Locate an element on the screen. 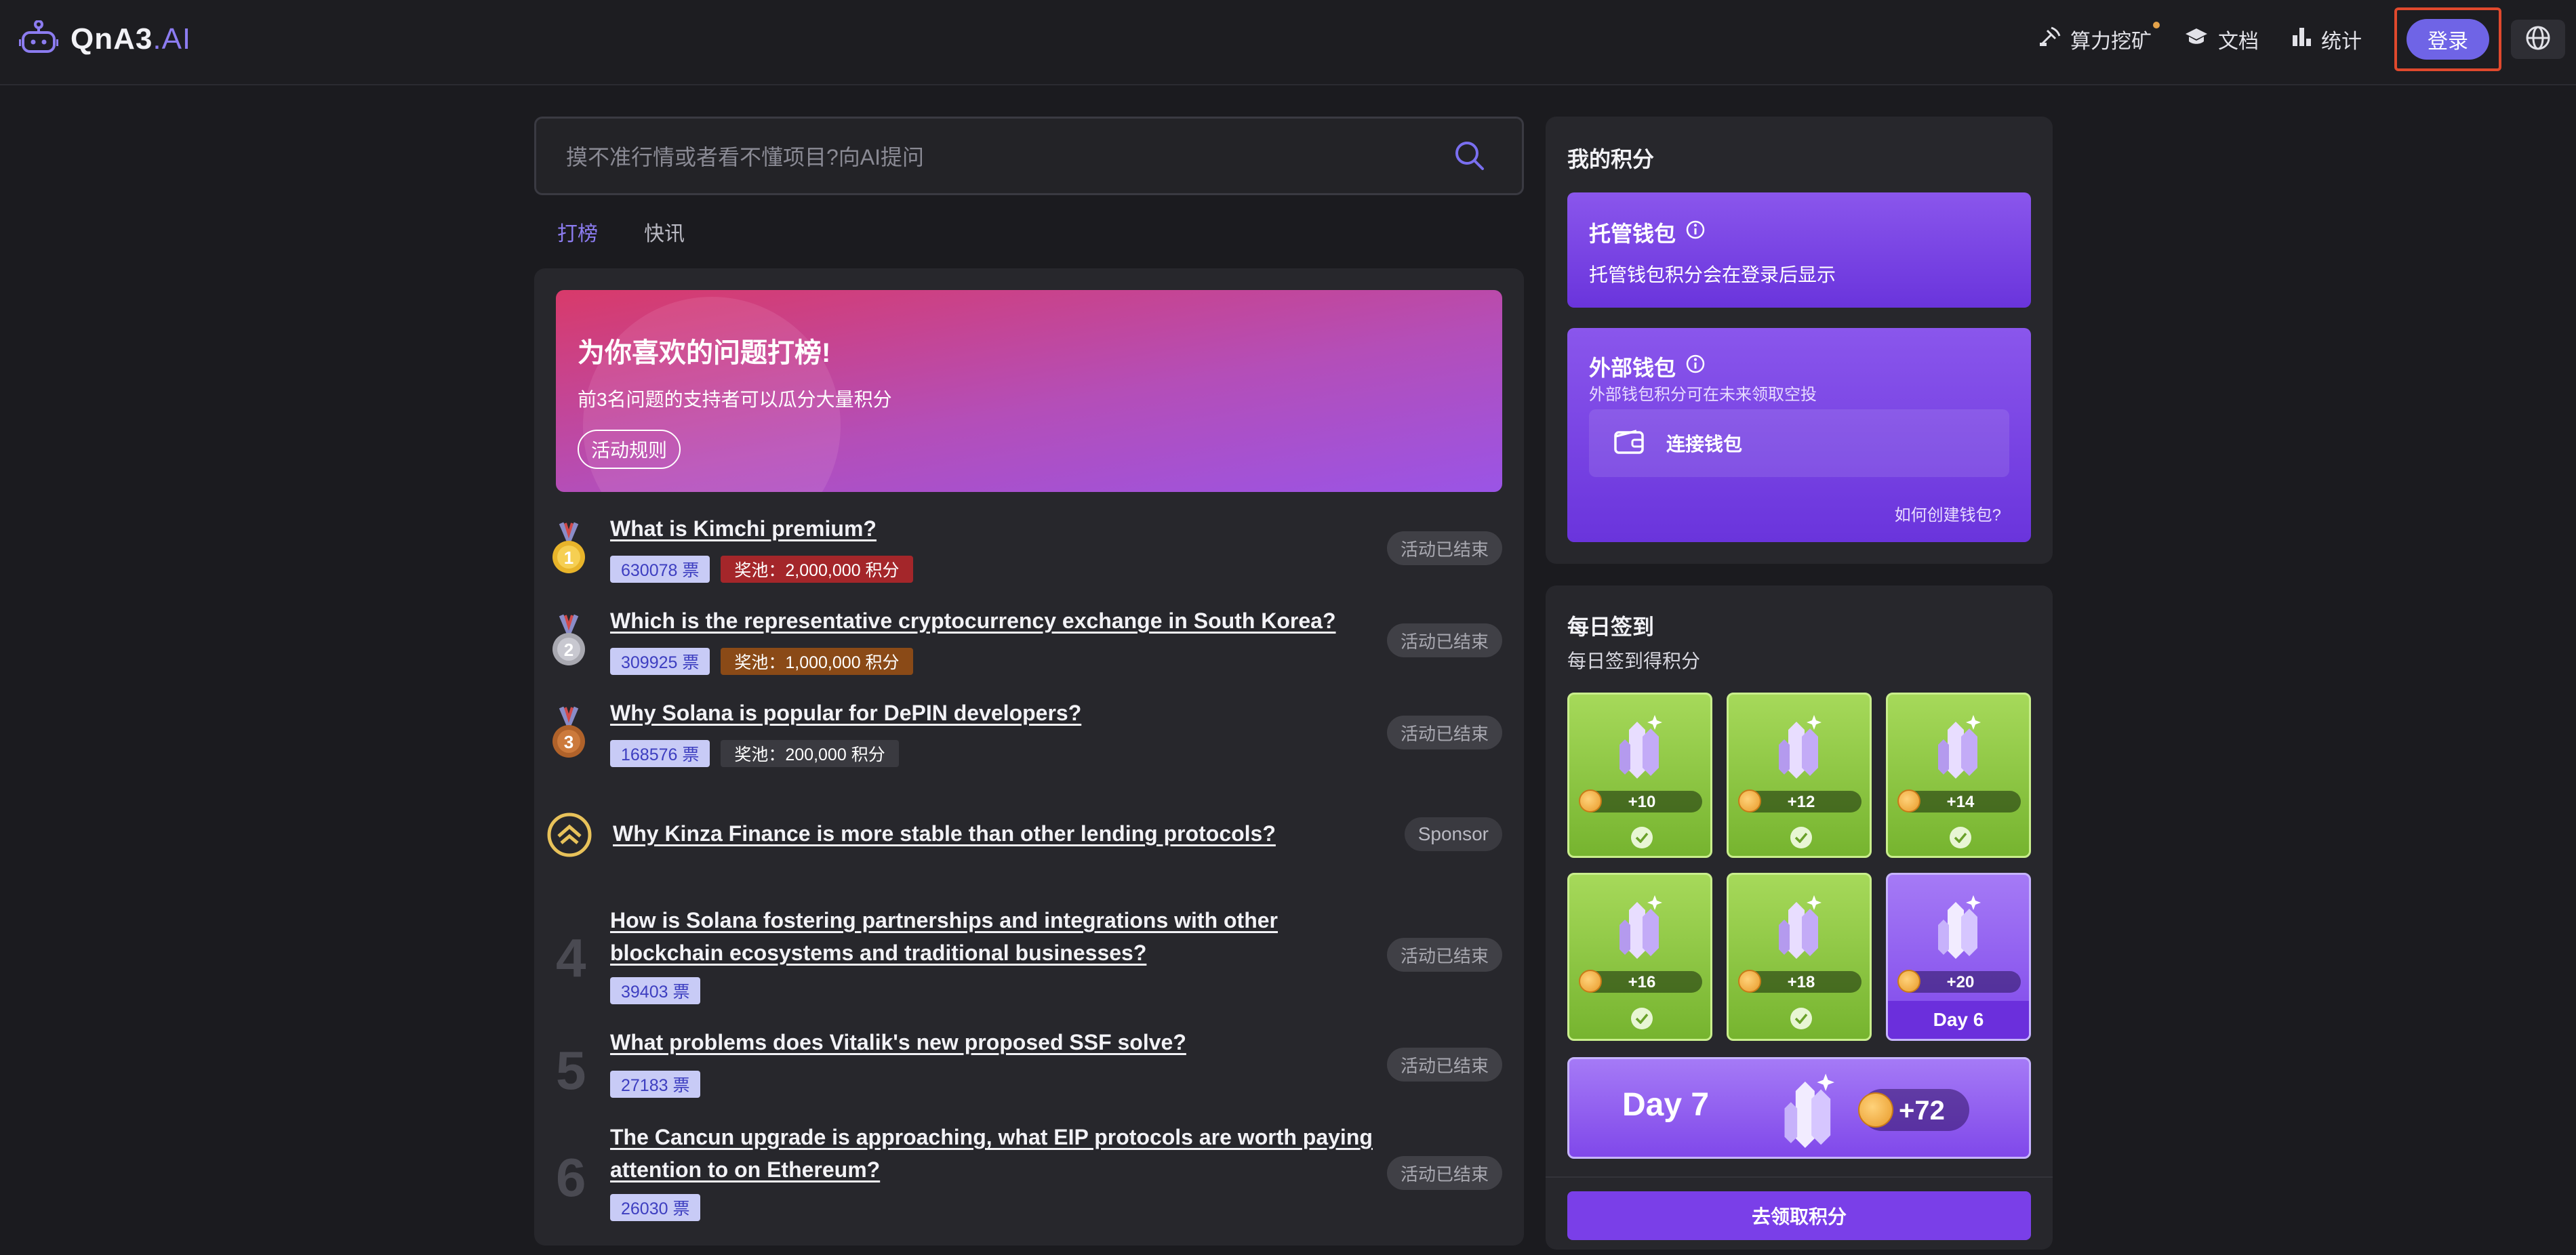  gold-medal-icon: 1 is located at coordinates (568, 551).